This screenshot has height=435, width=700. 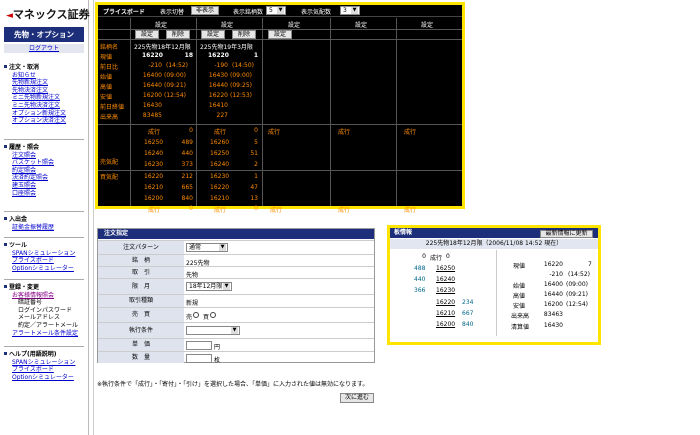 I want to click on order-label: 限 月, so click(x=141, y=286).